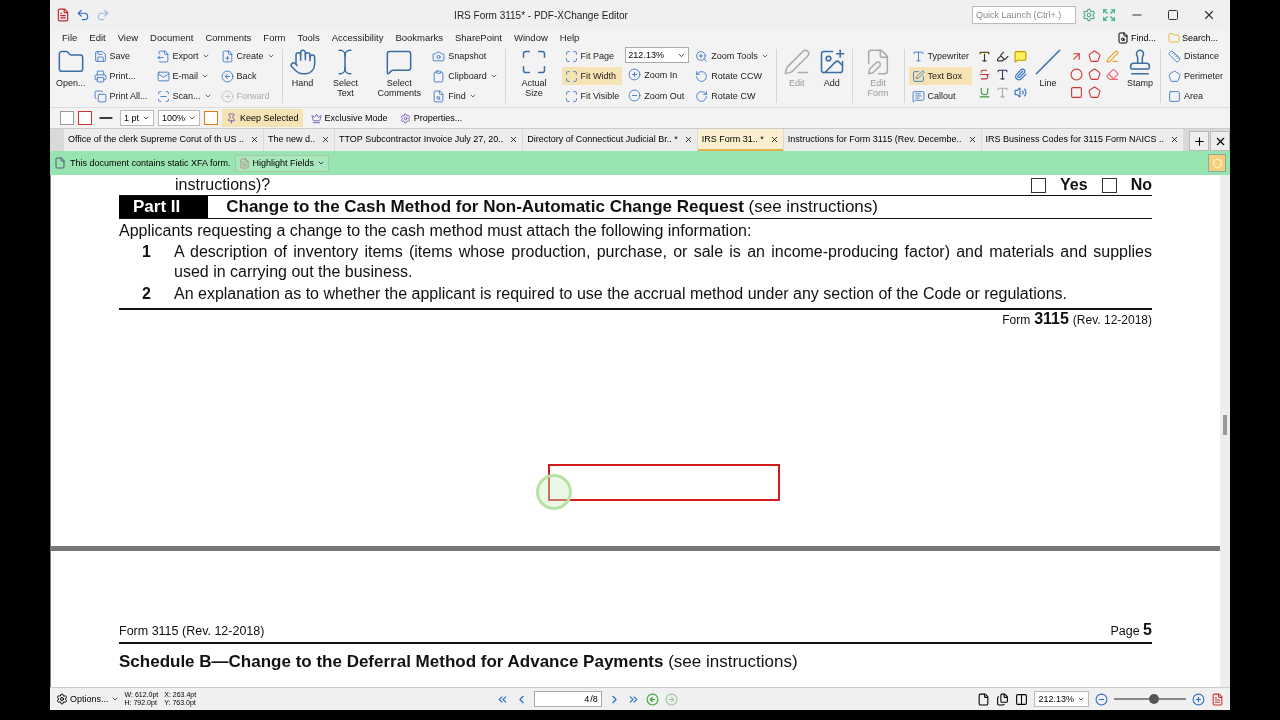 This screenshot has height=720, width=1280. What do you see at coordinates (100, 96) in the screenshot?
I see `printers-icon` at bounding box center [100, 96].